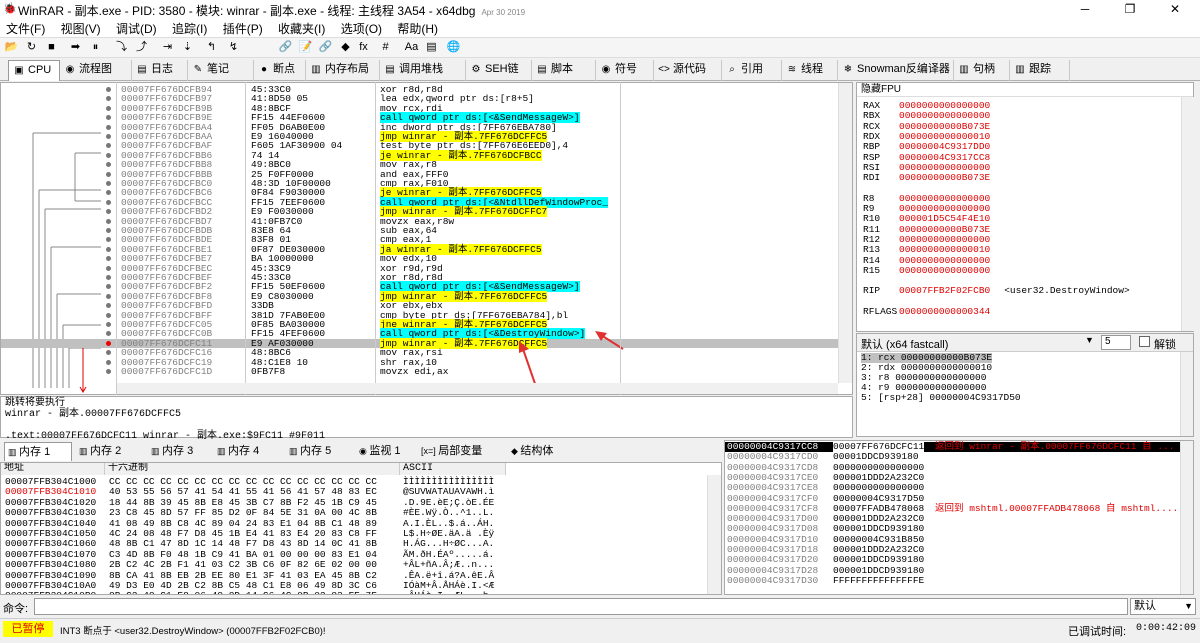 This screenshot has height=643, width=1200. What do you see at coordinates (564, 70) in the screenshot?
I see `tab-script: ▤ 脚本` at bounding box center [564, 70].